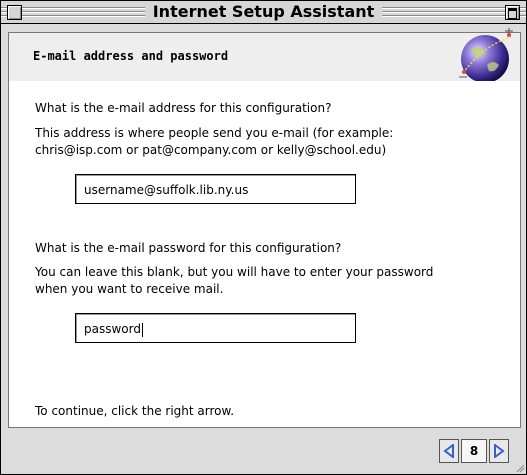 This screenshot has width=527, height=475. What do you see at coordinates (135, 411) in the screenshot?
I see `continue-instruction: To continue, click the right arrow.` at bounding box center [135, 411].